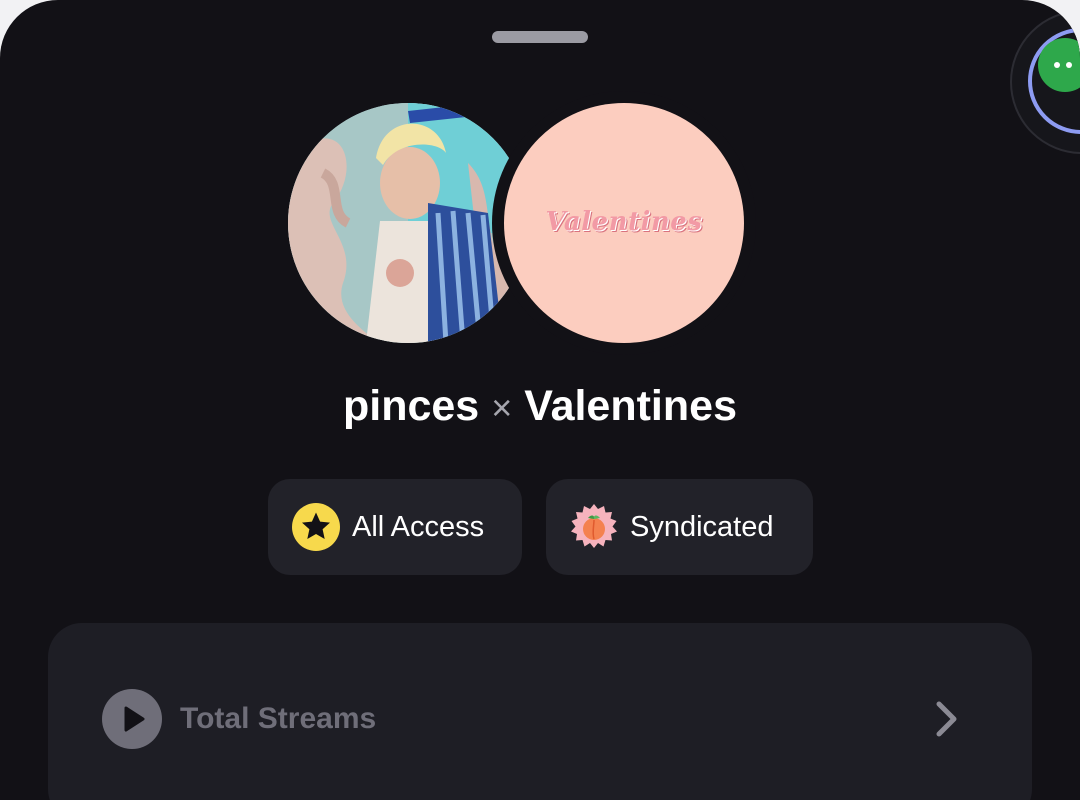 The image size is (1080, 800). Describe the element at coordinates (316, 527) in the screenshot. I see `star-badge-icon` at that location.